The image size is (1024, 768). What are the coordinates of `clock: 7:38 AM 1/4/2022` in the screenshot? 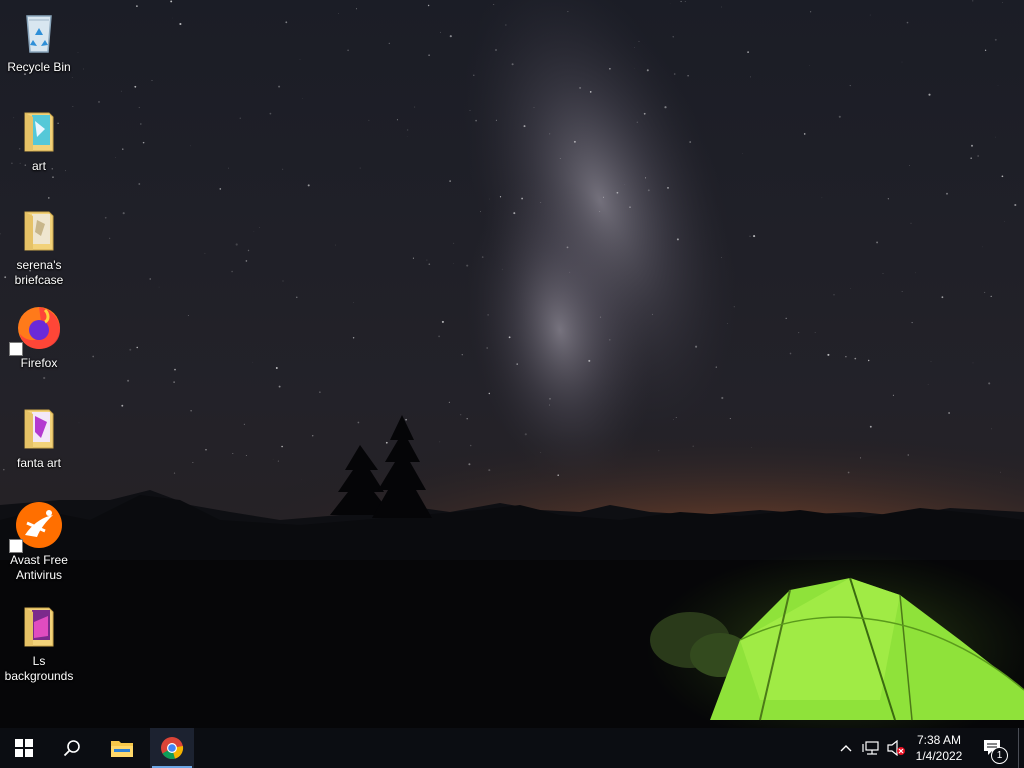 It's located at (939, 748).